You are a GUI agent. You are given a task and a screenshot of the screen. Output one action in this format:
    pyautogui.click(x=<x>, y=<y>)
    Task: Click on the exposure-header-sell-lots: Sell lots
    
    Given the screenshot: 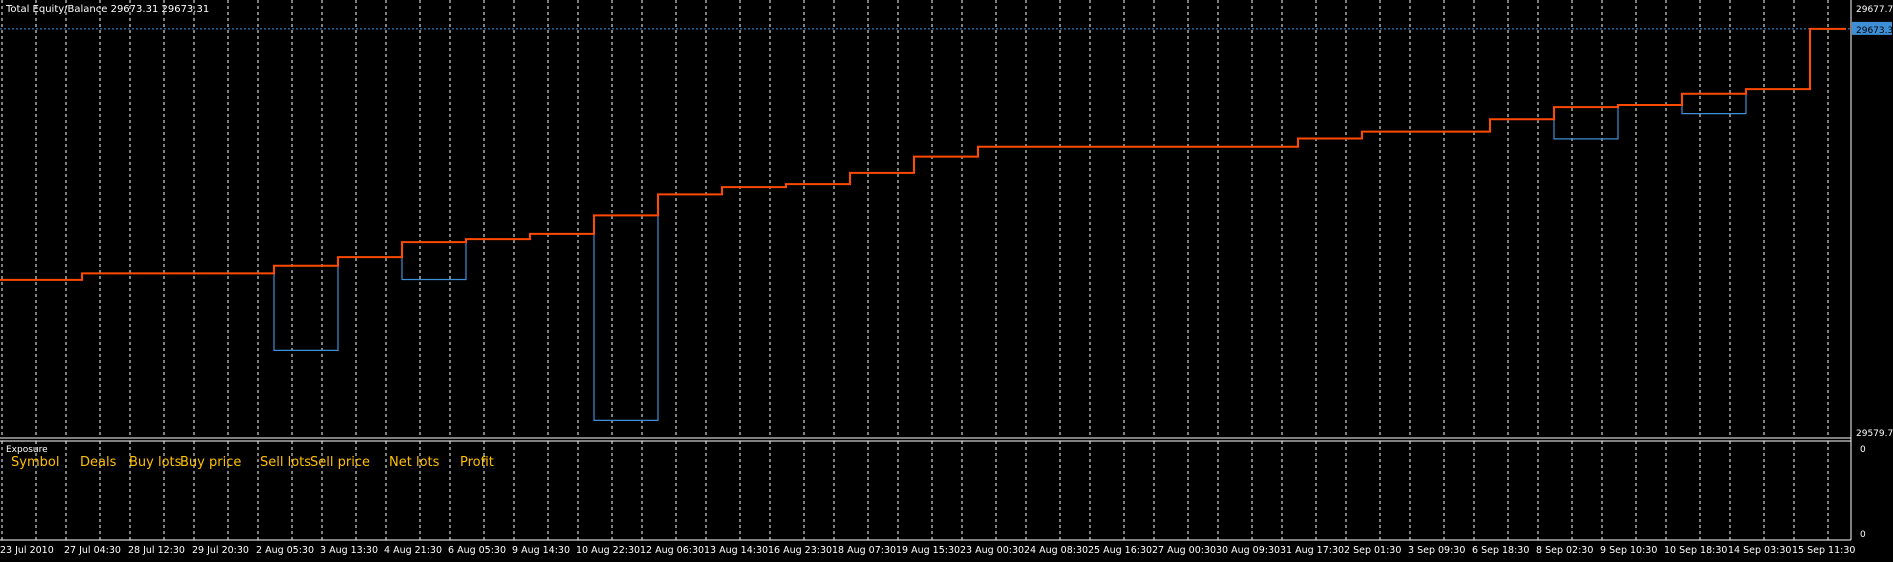 What is the action you would take?
    pyautogui.click(x=286, y=462)
    